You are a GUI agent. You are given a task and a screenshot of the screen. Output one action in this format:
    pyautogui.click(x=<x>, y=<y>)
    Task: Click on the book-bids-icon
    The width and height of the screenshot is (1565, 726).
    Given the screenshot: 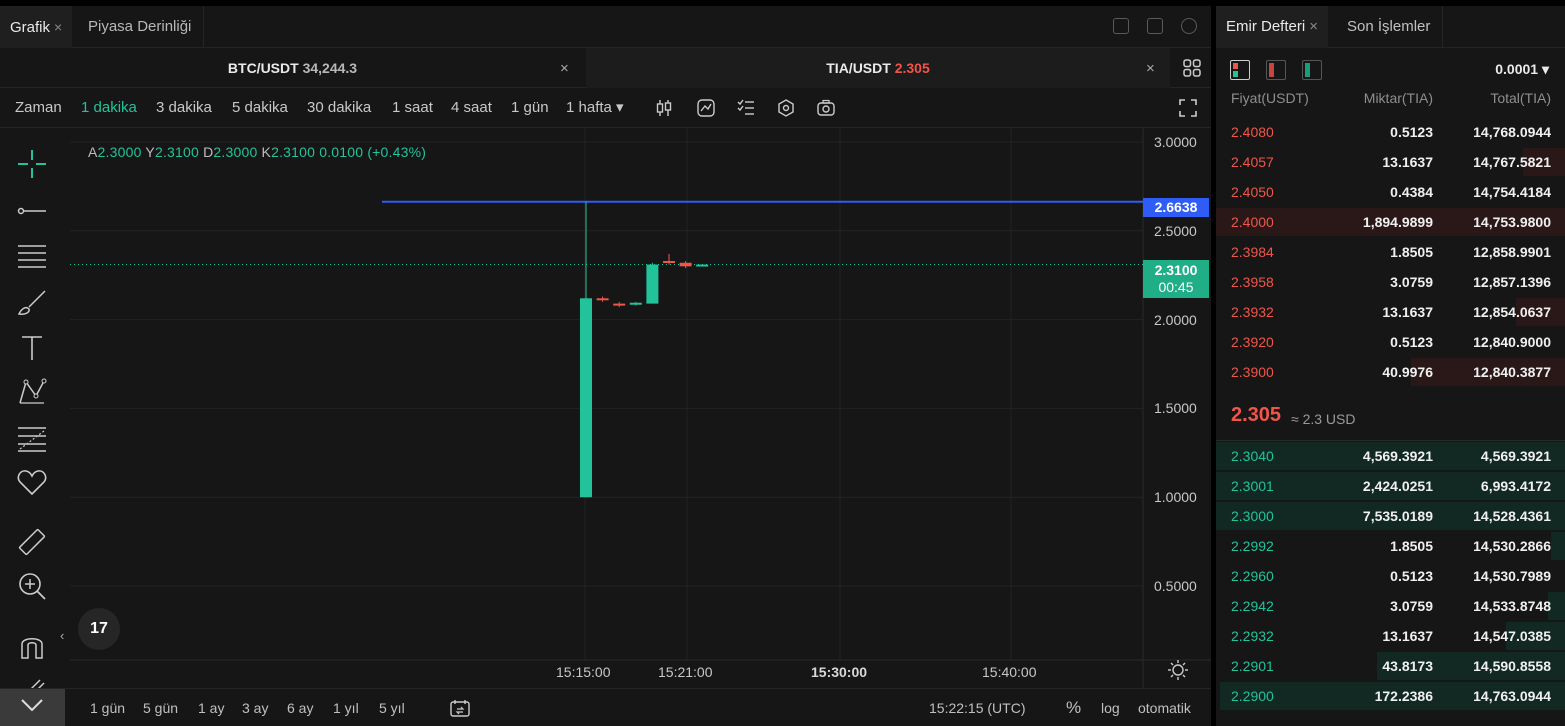 What is the action you would take?
    pyautogui.click(x=1312, y=70)
    